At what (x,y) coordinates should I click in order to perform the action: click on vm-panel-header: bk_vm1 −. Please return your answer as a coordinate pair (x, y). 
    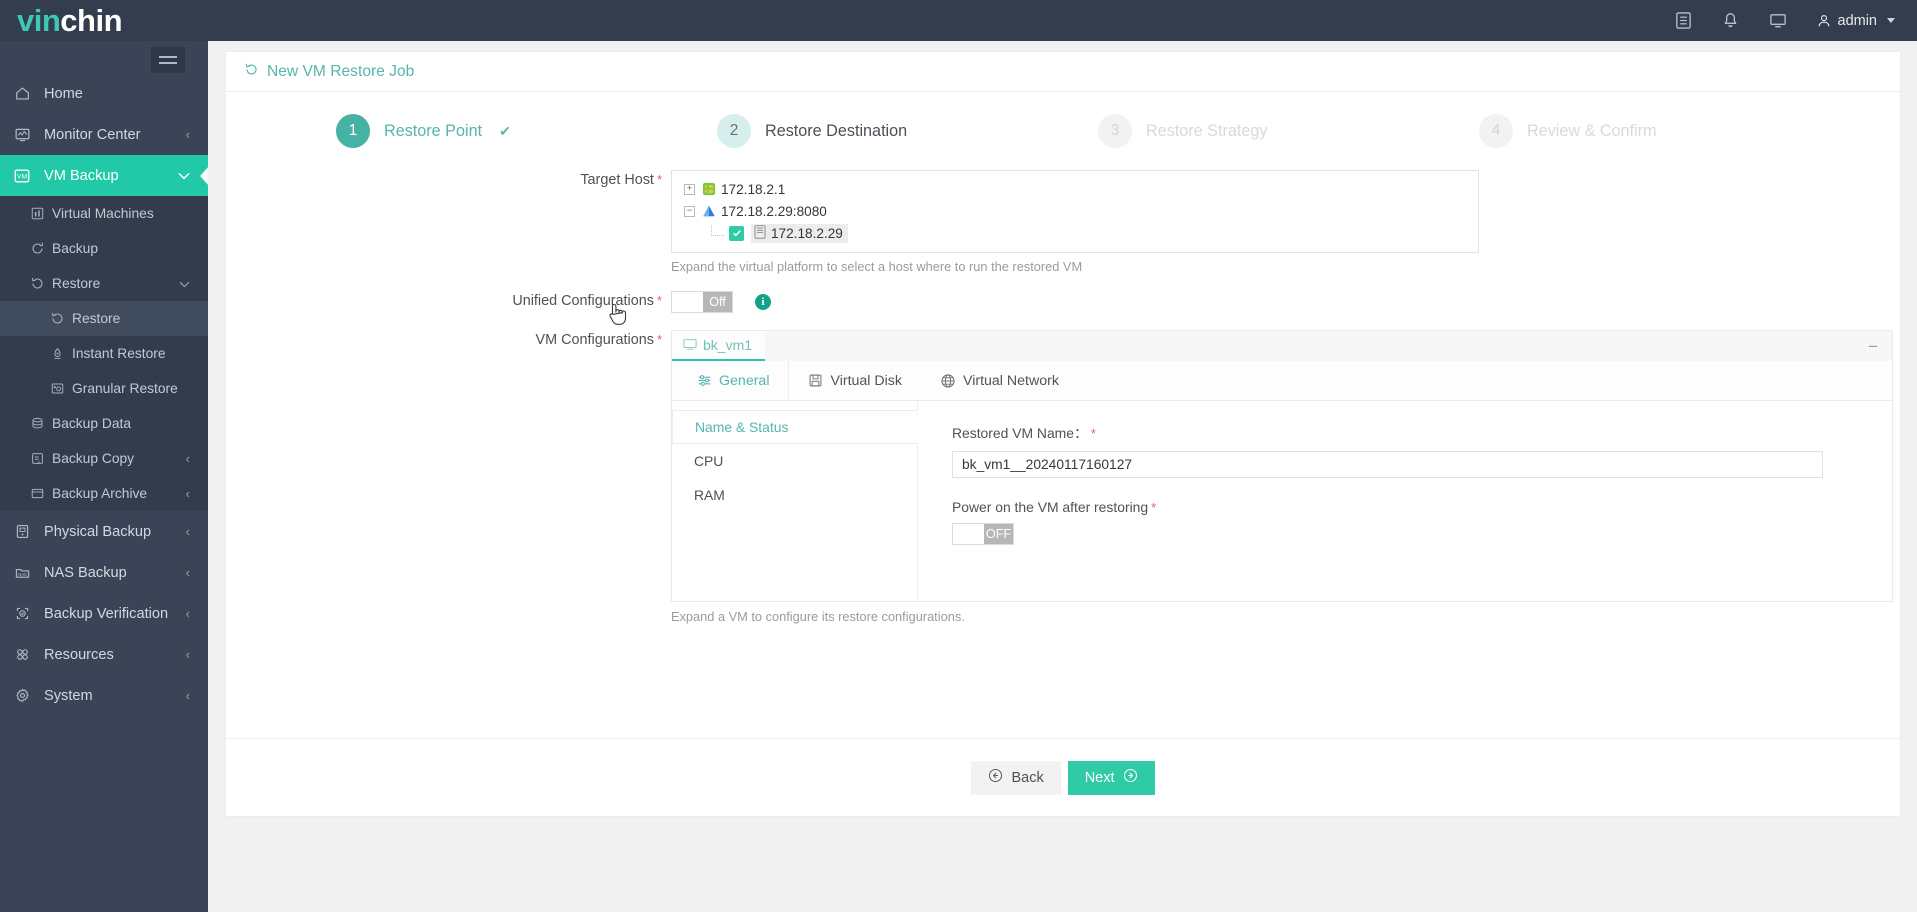
    Looking at the image, I should click on (1282, 346).